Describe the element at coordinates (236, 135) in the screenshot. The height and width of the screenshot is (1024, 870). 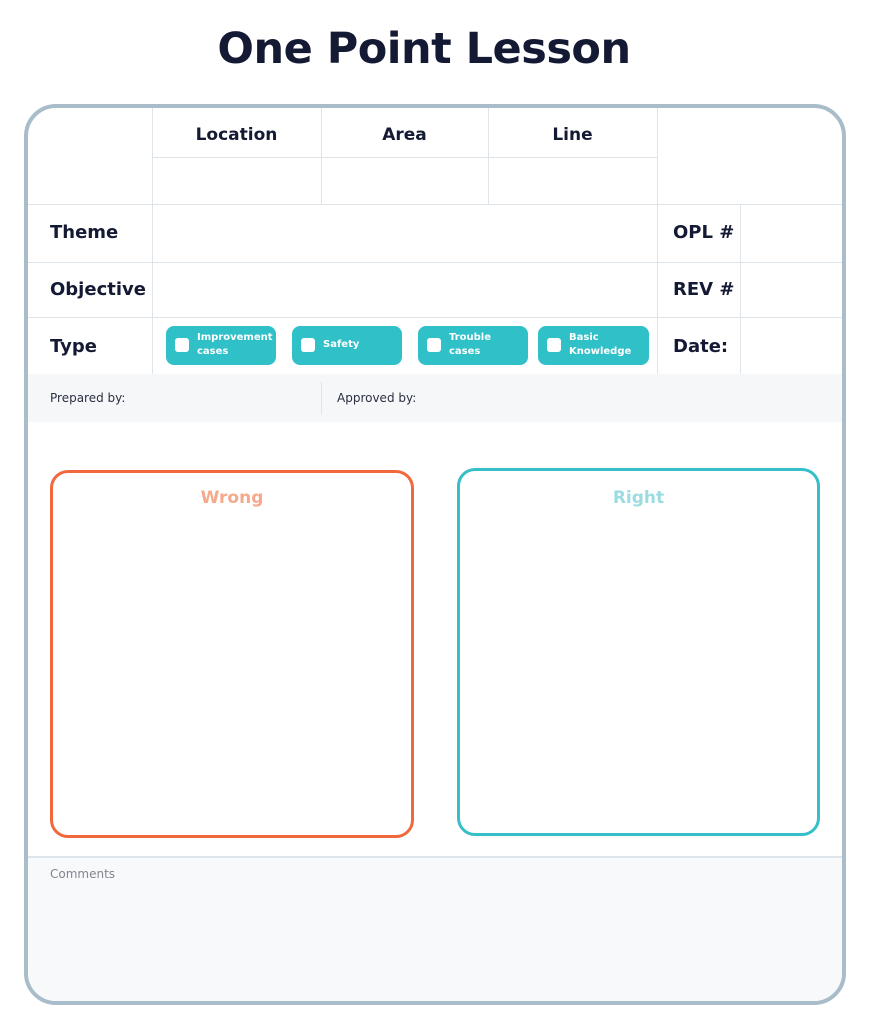
I see `location-header: Location` at that location.